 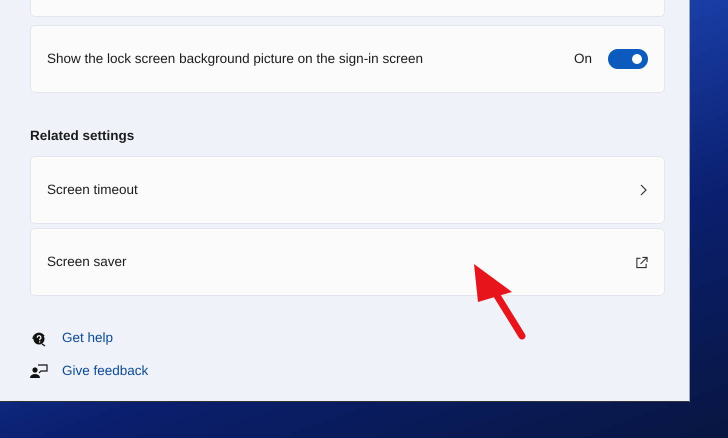 I want to click on external-link-icon, so click(x=641, y=262).